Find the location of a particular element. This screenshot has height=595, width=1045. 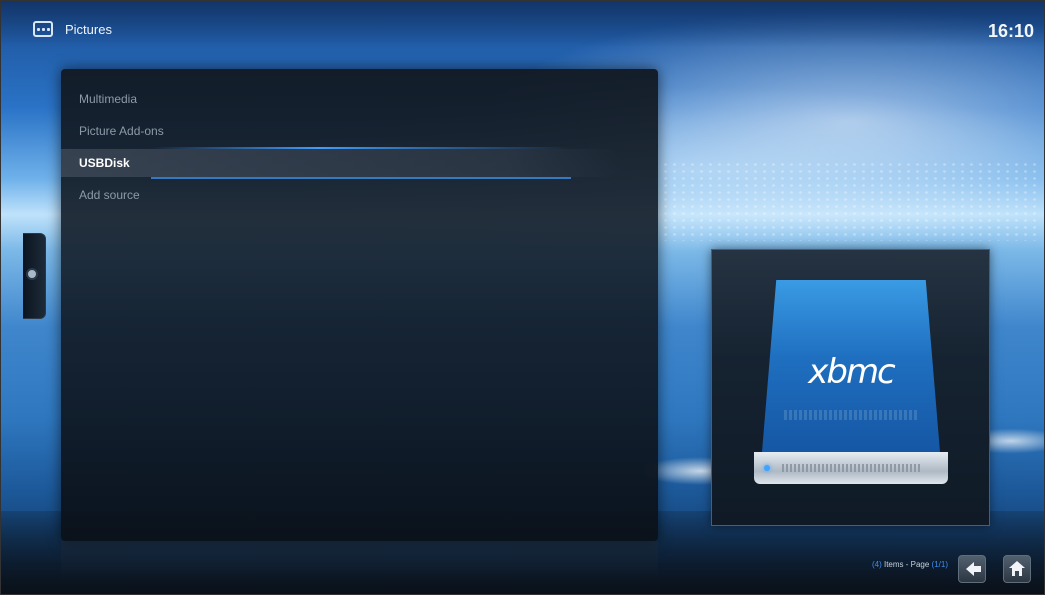

background-cloud-dots is located at coordinates (851, 201).